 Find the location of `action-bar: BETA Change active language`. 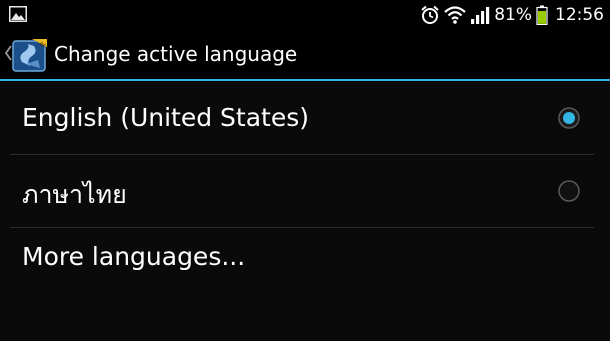

action-bar: BETA Change active language is located at coordinates (305, 54).